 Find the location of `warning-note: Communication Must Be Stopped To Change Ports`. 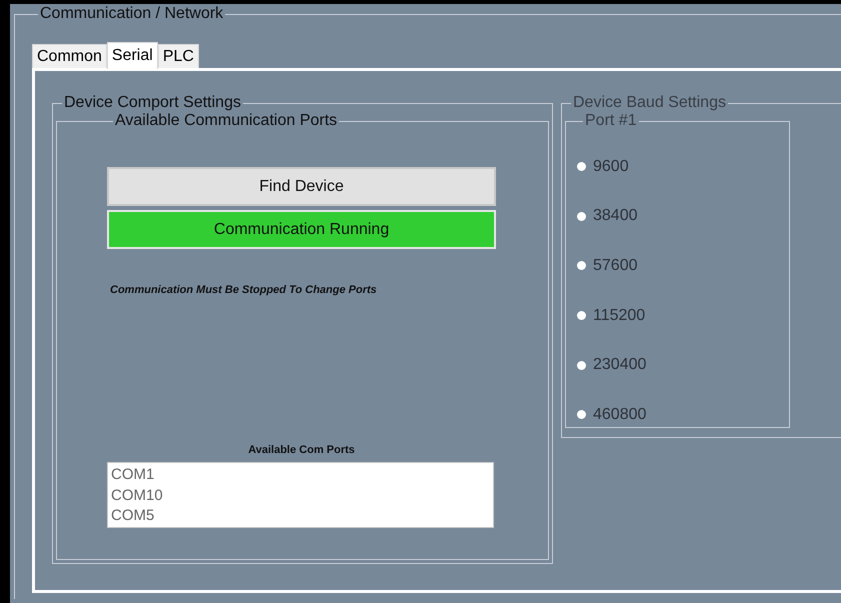

warning-note: Communication Must Be Stopped To Change Ports is located at coordinates (244, 290).